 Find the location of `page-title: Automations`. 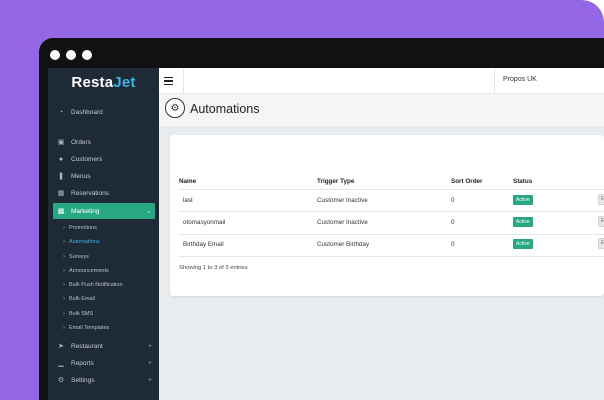

page-title: Automations is located at coordinates (225, 109).